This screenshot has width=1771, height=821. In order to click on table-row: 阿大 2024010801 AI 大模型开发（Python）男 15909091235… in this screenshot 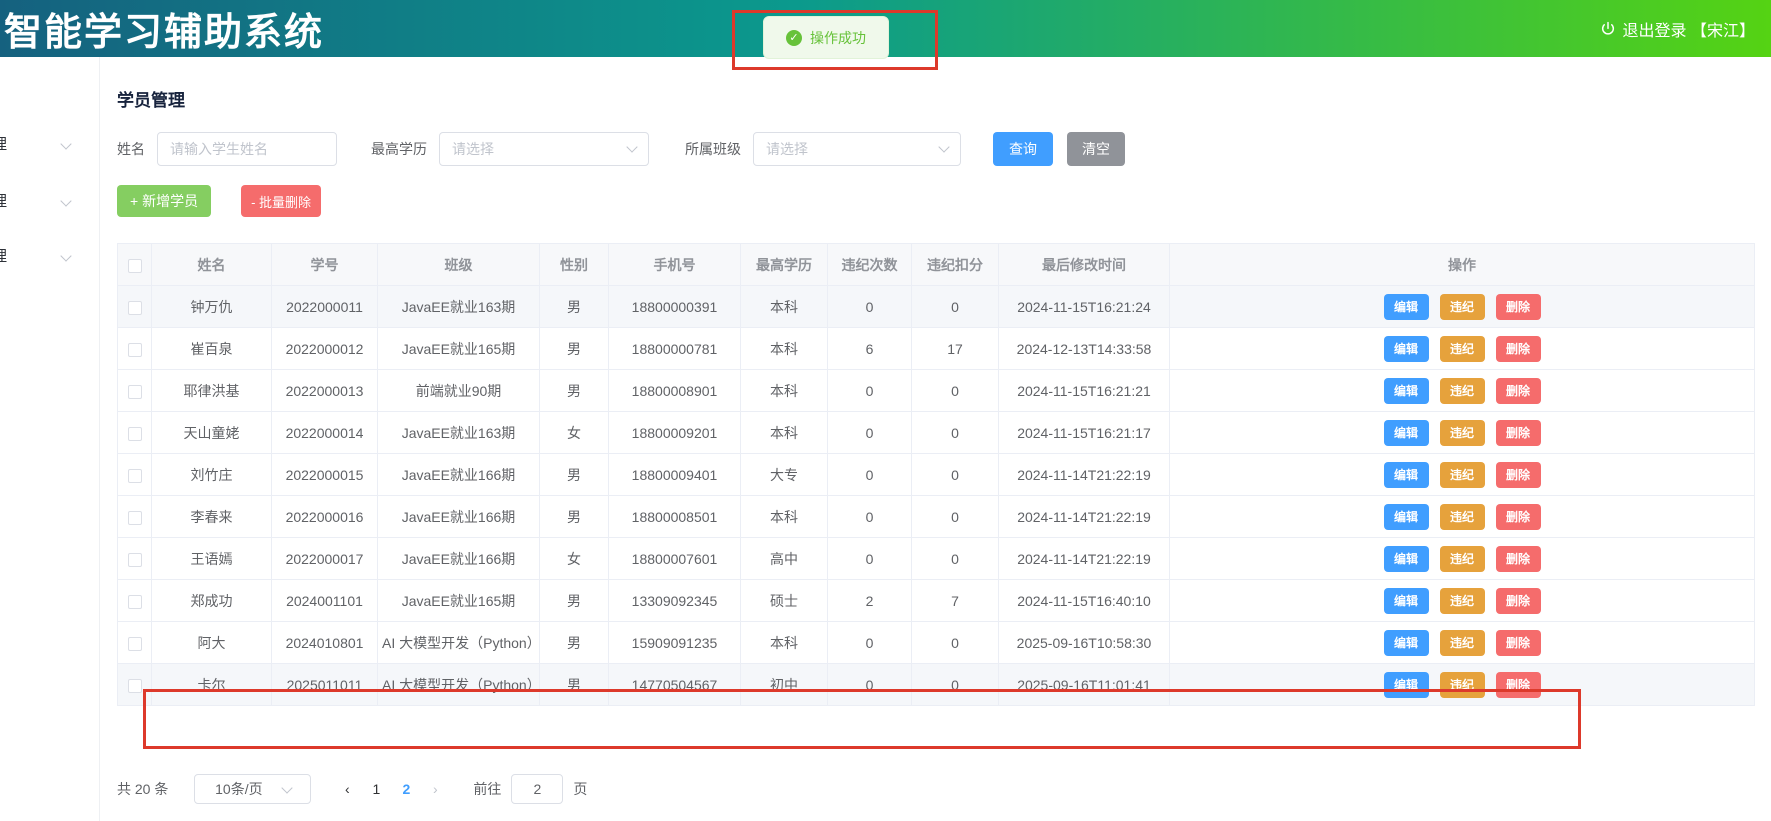, I will do `click(936, 642)`.